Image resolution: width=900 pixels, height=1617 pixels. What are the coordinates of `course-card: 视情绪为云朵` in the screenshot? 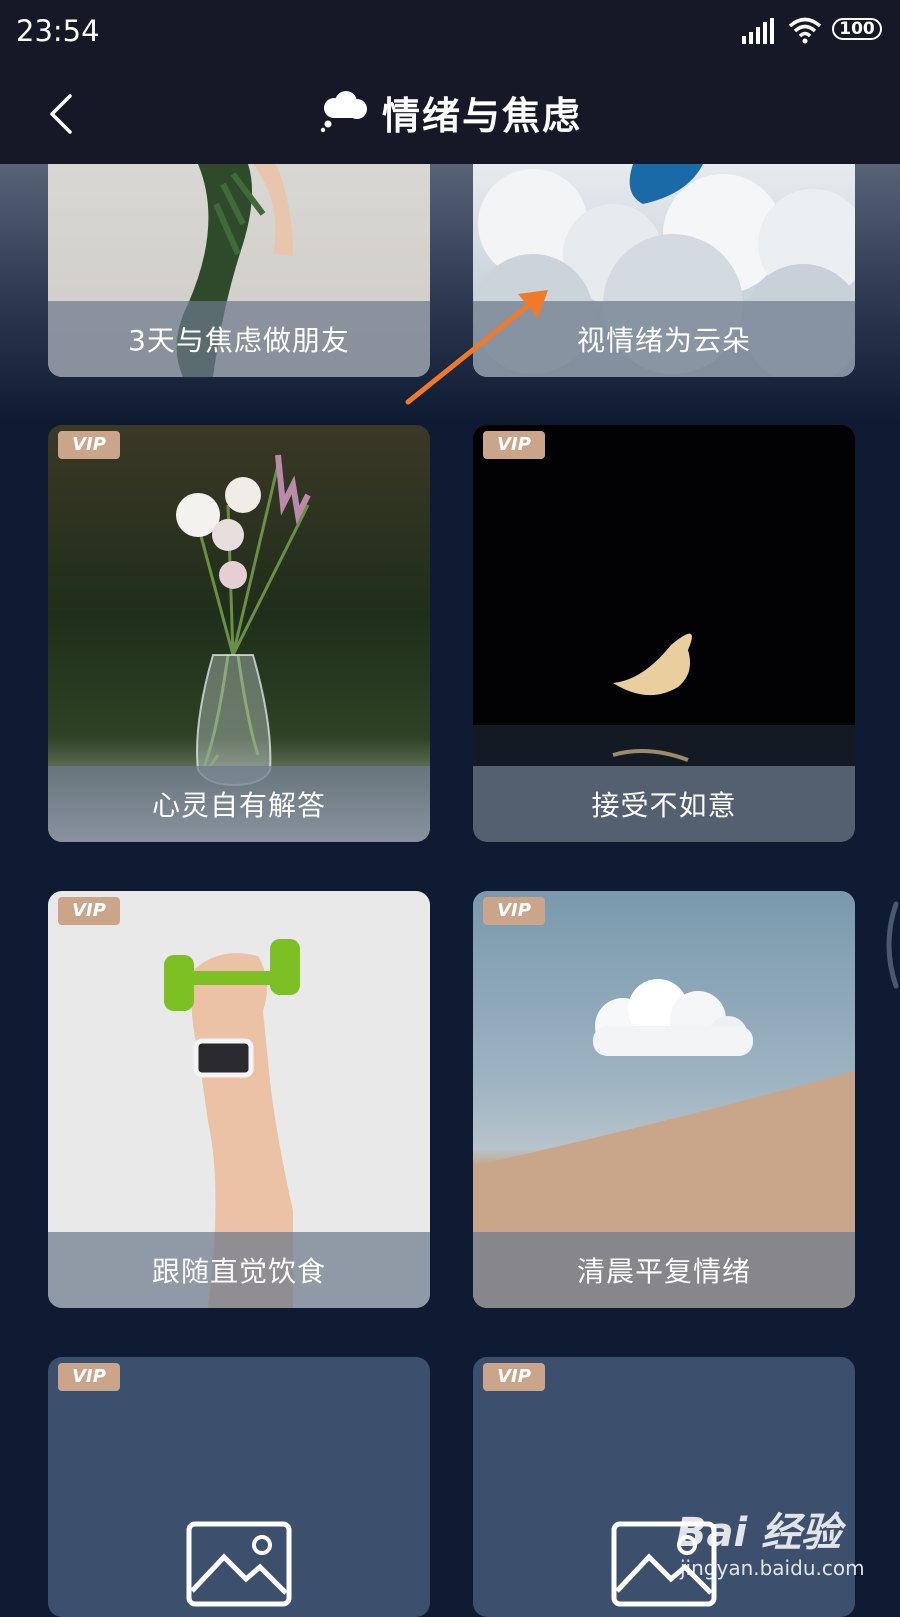 It's located at (664, 270).